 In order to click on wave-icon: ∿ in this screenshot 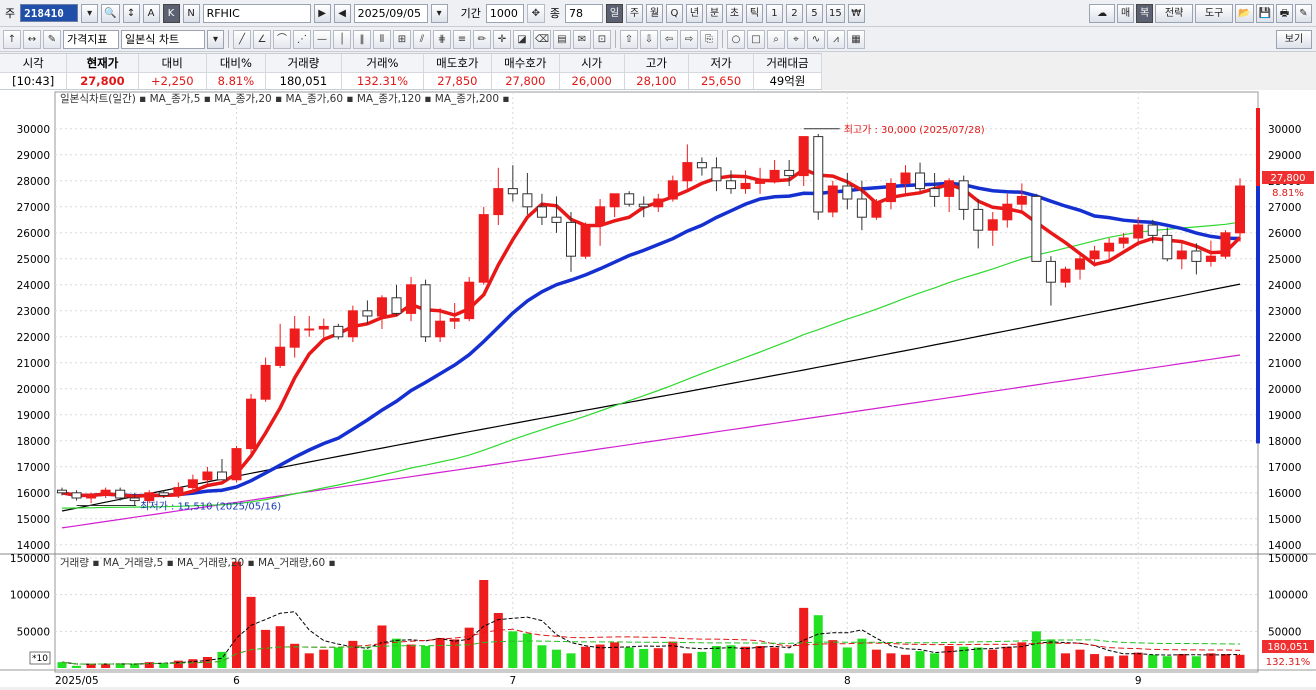, I will do `click(816, 39)`.